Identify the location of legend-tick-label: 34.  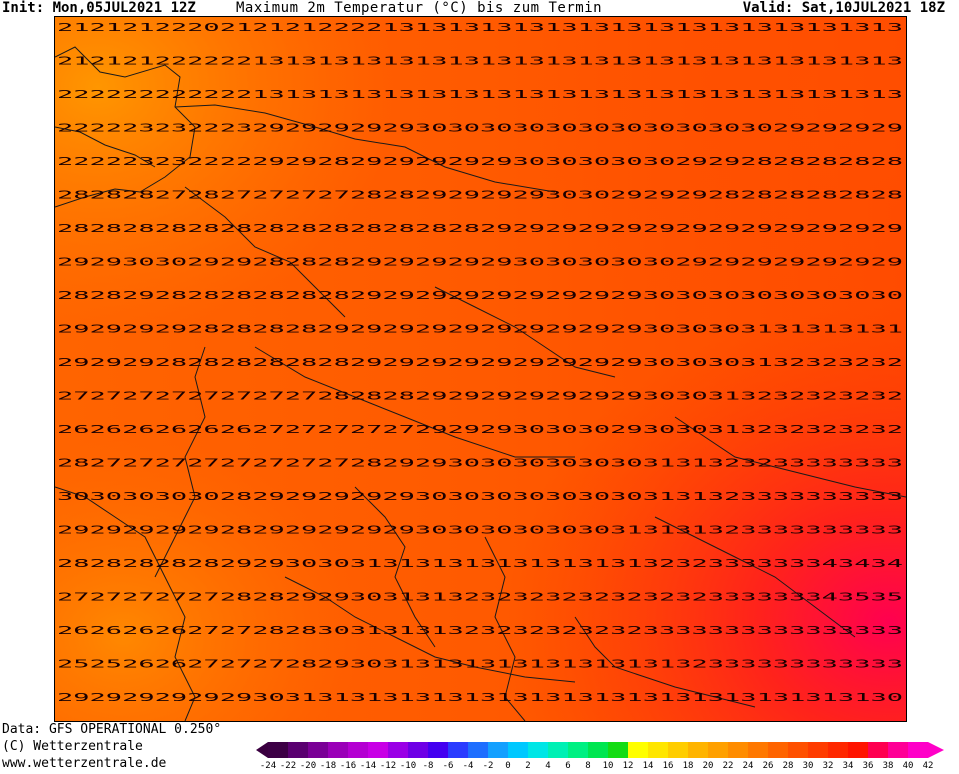
(848, 766).